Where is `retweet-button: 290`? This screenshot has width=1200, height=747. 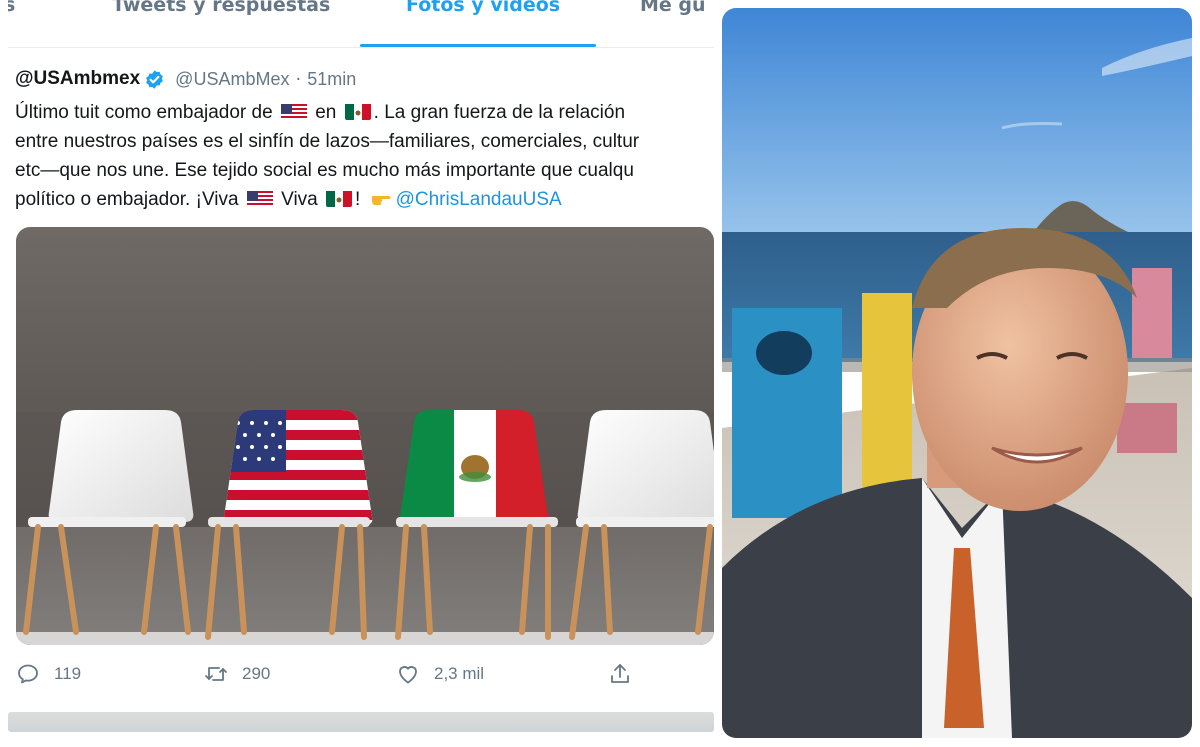
retweet-button: 290 is located at coordinates (237, 674).